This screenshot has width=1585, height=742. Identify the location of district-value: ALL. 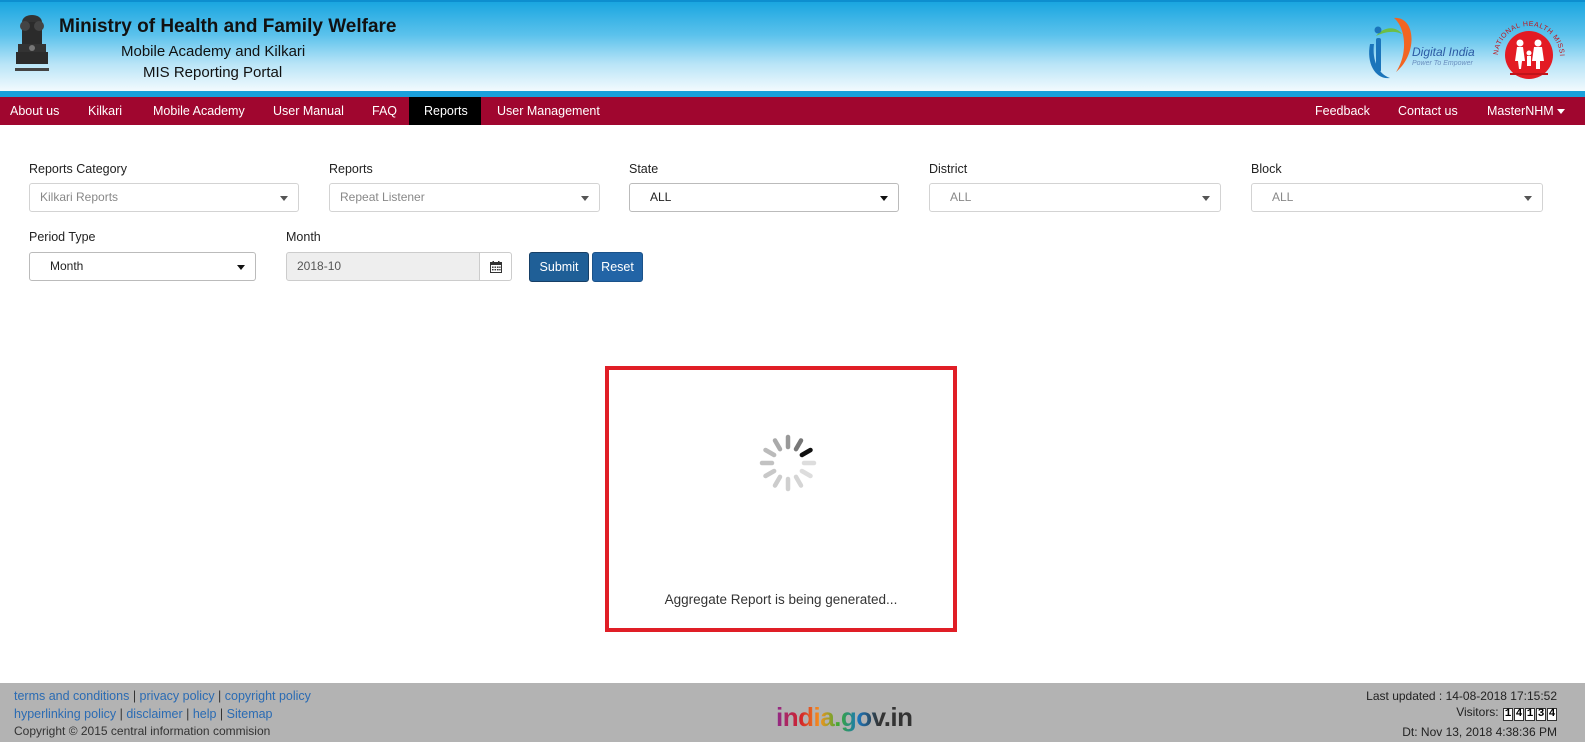
(961, 197).